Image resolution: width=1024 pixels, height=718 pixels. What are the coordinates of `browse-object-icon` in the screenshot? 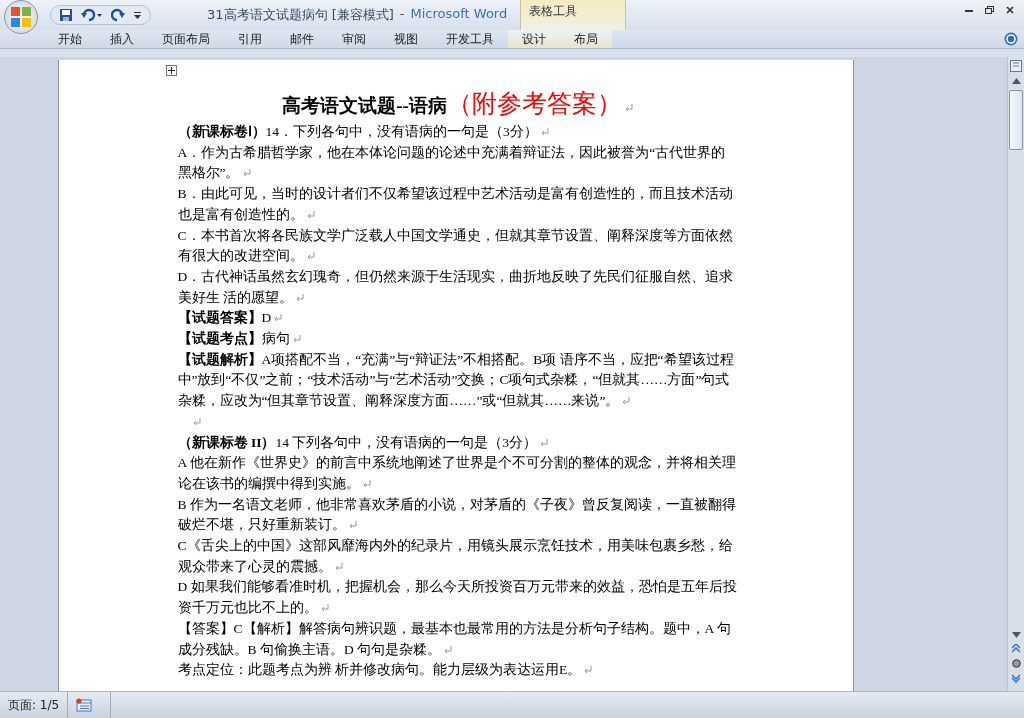 It's located at (1016, 663).